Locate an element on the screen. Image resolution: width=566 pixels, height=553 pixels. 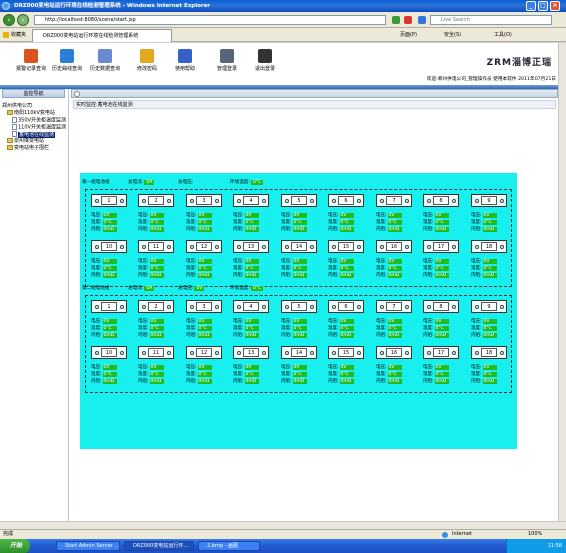
tools-menu: 工具(O) is located at coordinates (503, 35).